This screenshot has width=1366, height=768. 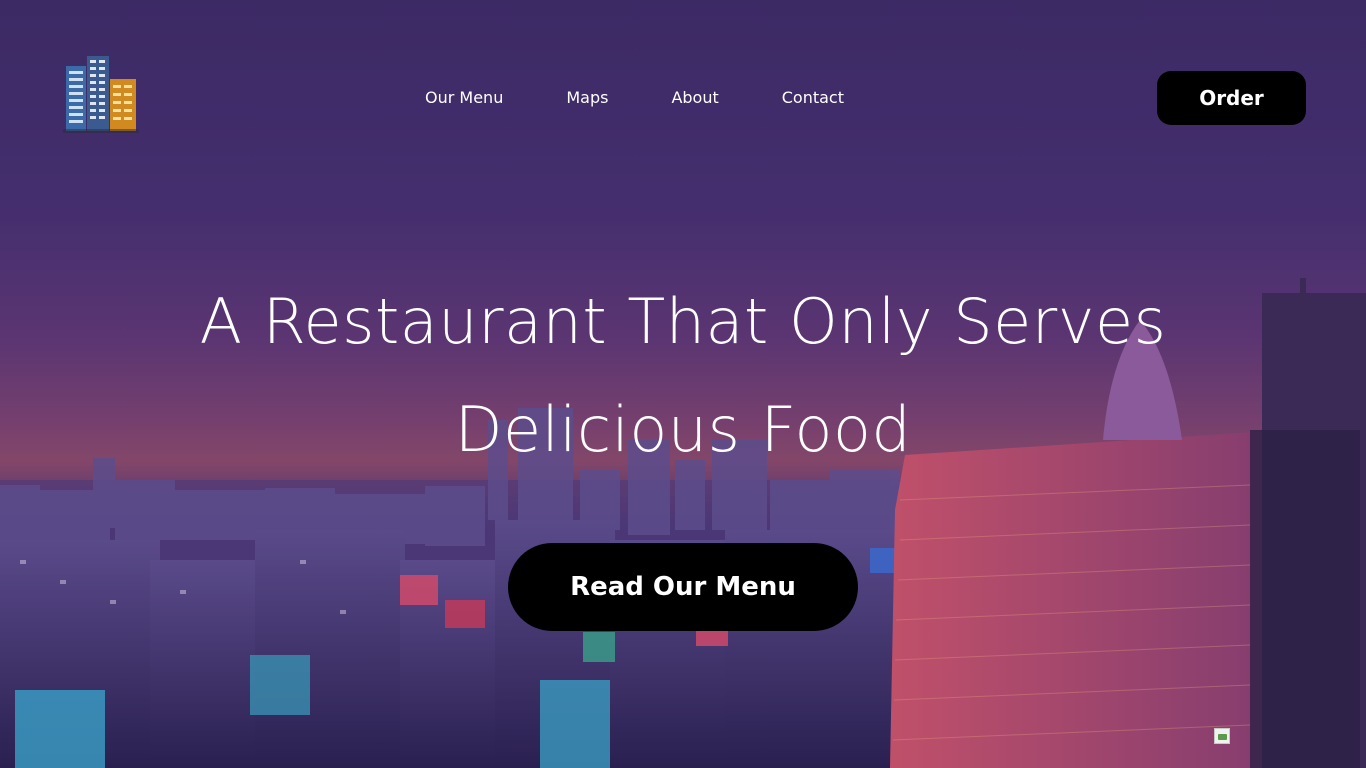 I want to click on nav-links: Our Menu Maps About Contact, so click(x=634, y=98).